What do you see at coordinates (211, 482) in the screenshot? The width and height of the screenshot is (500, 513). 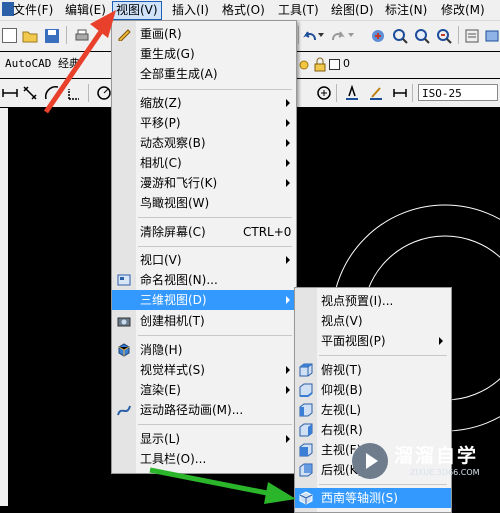 I see `green-arrow-shaft` at bounding box center [211, 482].